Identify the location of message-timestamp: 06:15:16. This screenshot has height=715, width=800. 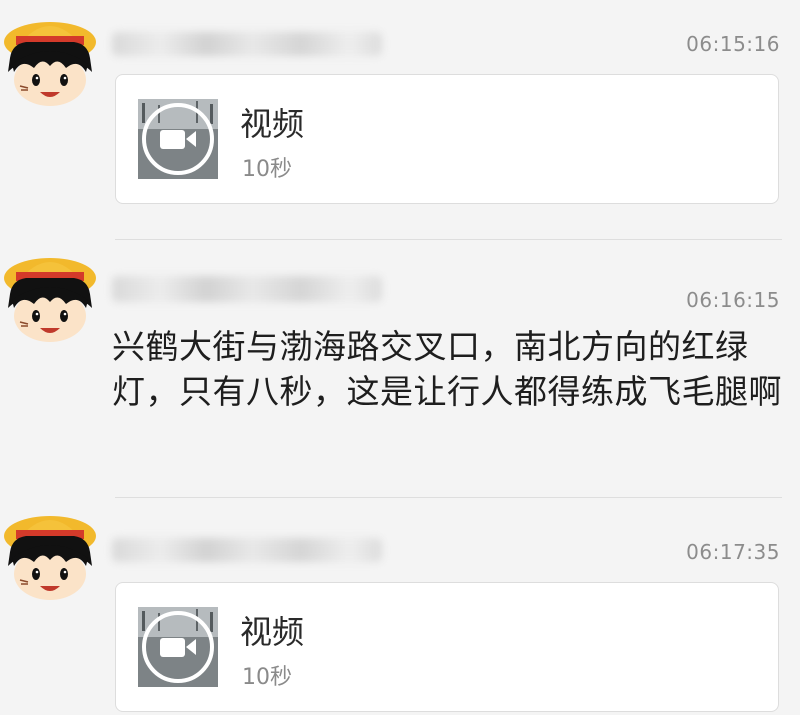
(733, 44).